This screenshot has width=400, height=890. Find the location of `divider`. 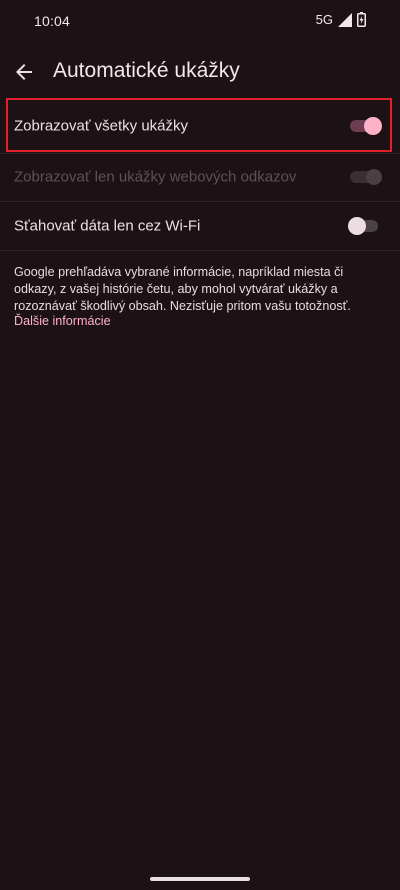

divider is located at coordinates (200, 250).